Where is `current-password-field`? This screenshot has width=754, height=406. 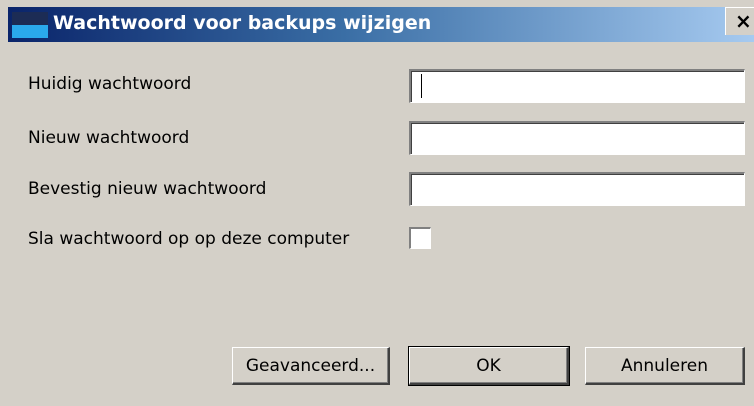
current-password-field is located at coordinates (577, 86).